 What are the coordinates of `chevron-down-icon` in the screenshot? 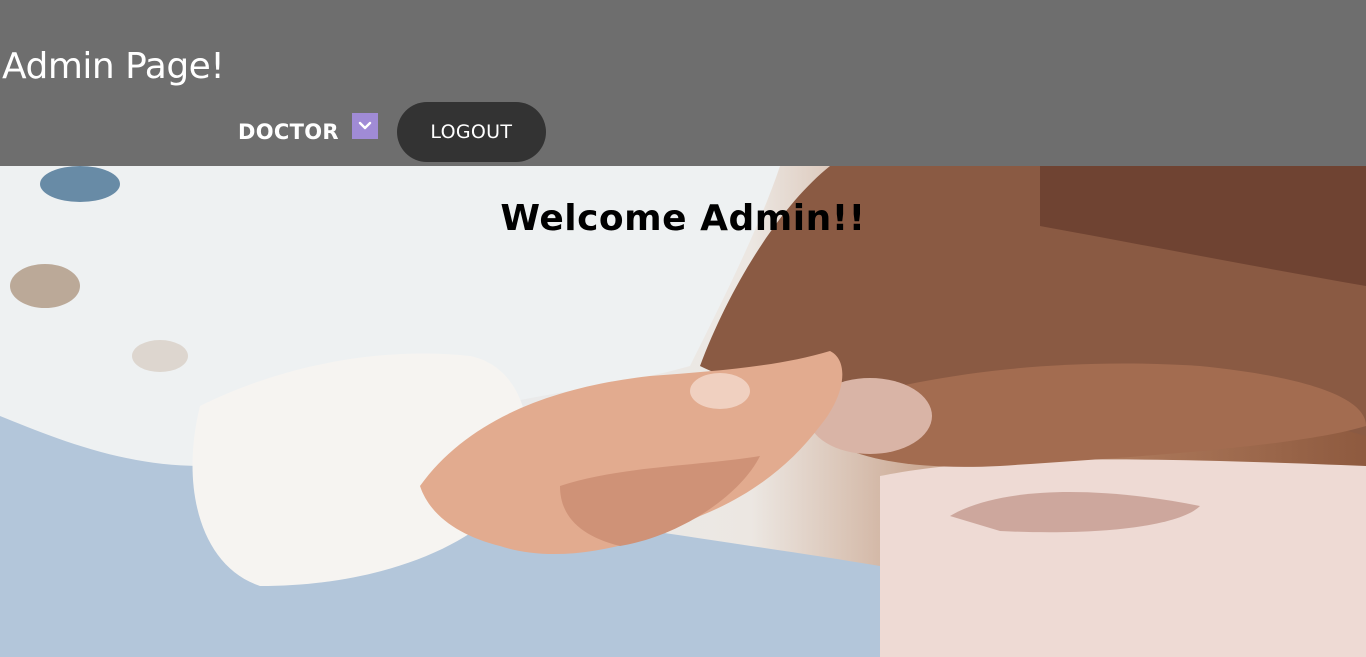 It's located at (364, 126).